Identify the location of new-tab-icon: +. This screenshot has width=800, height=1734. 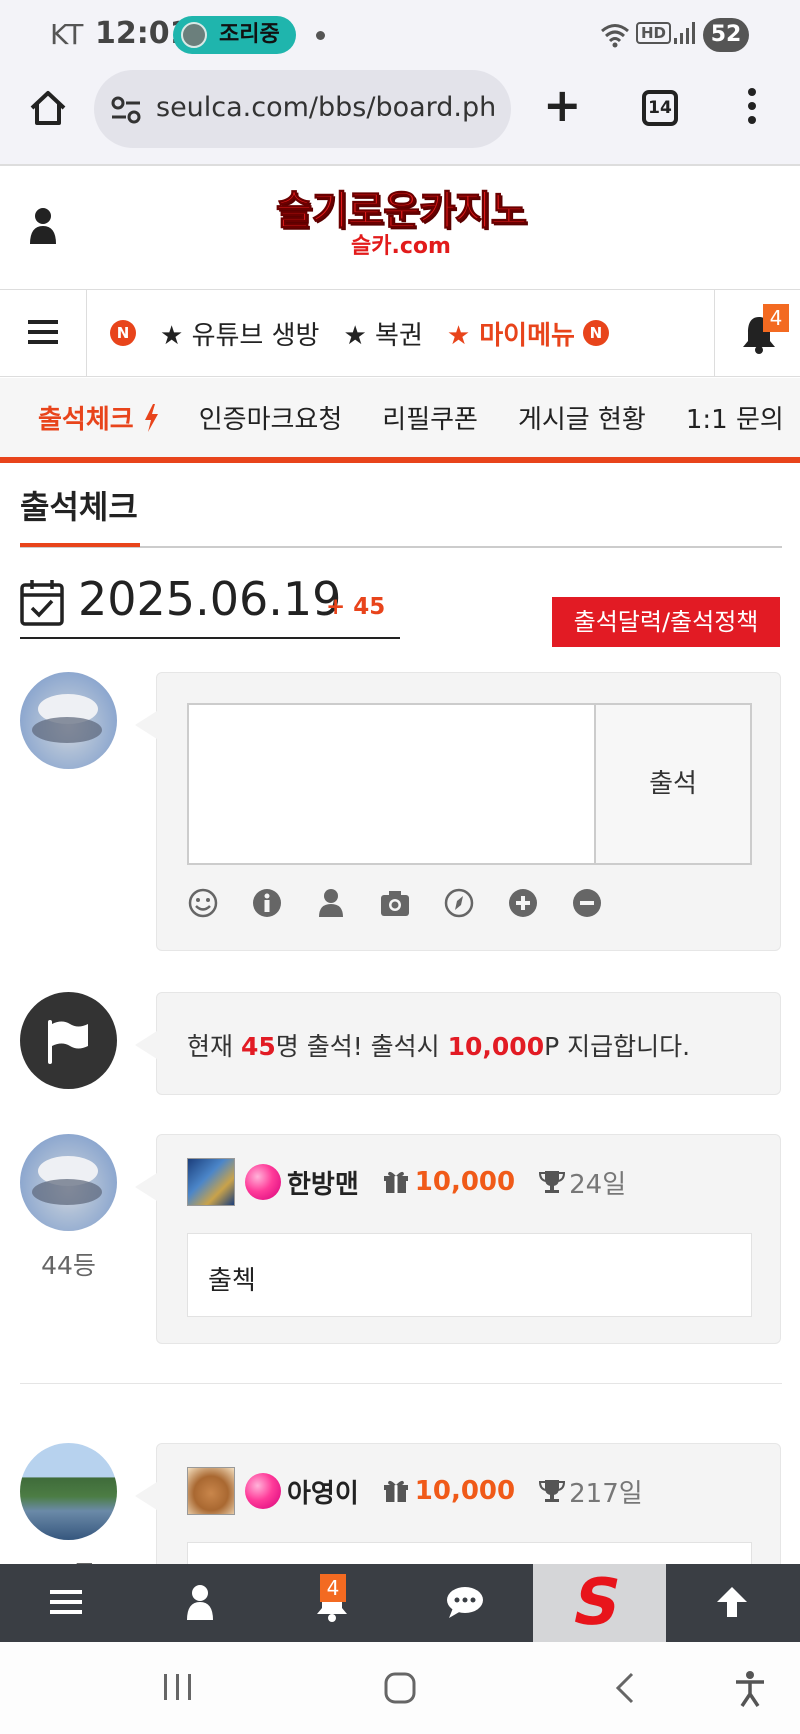
(562, 105).